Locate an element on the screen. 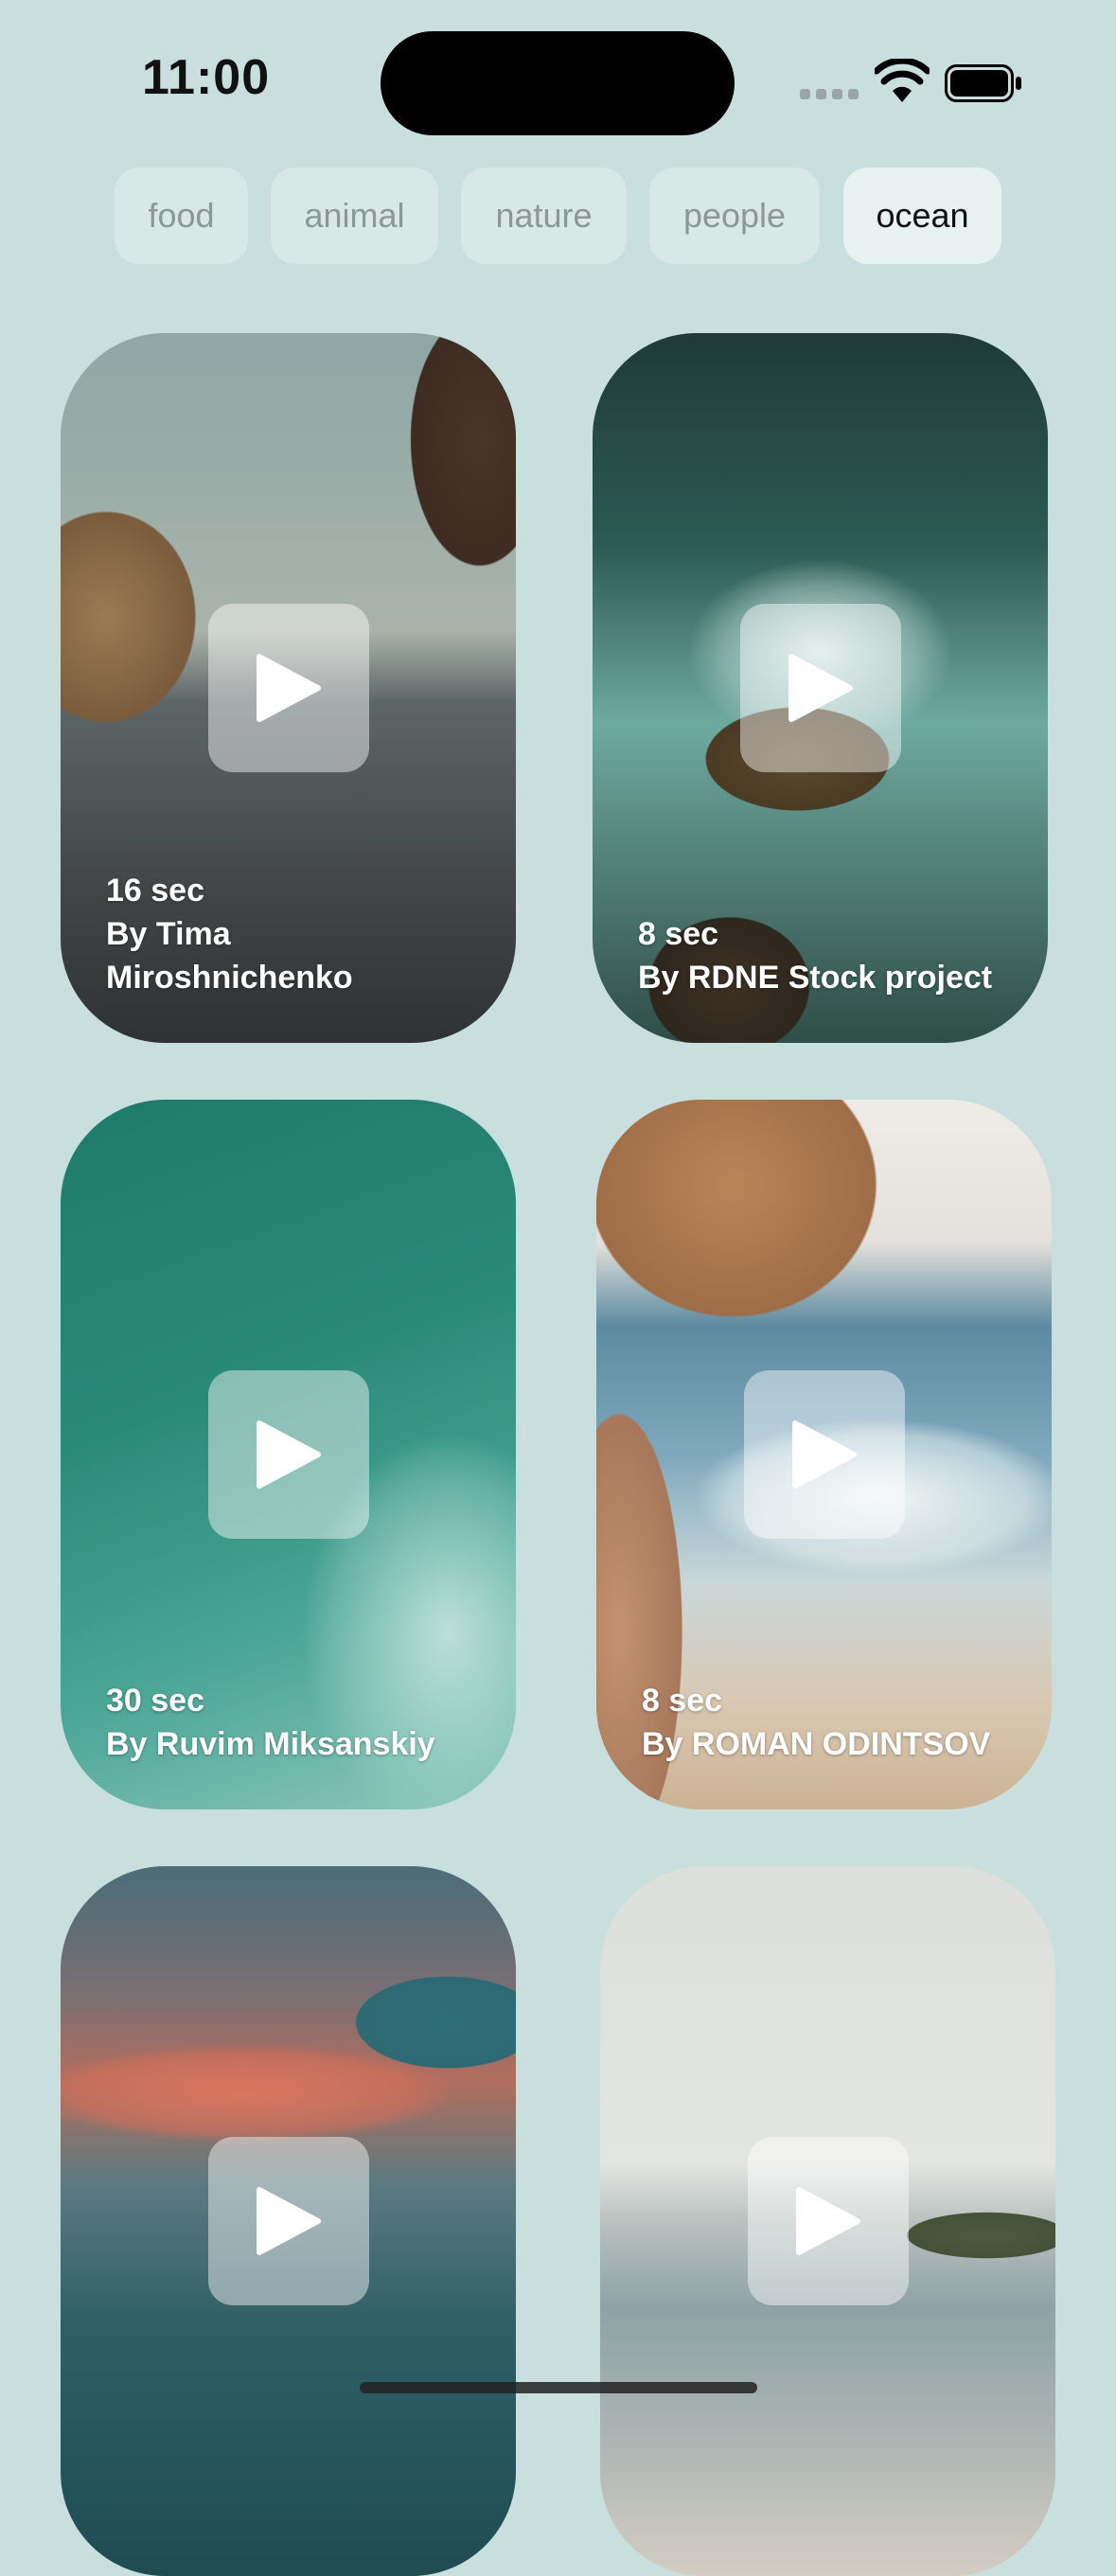  tab-people: people is located at coordinates (734, 216).